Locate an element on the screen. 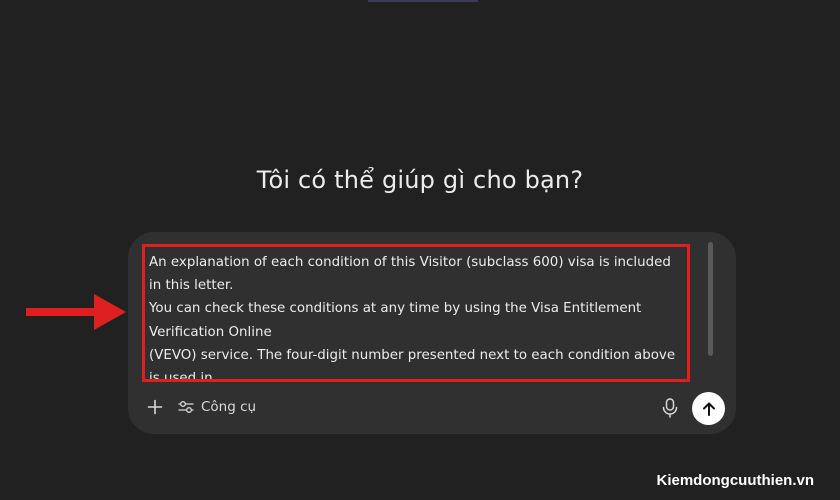 This screenshot has width=840, height=500. tools-button: Công cụ is located at coordinates (217, 407).